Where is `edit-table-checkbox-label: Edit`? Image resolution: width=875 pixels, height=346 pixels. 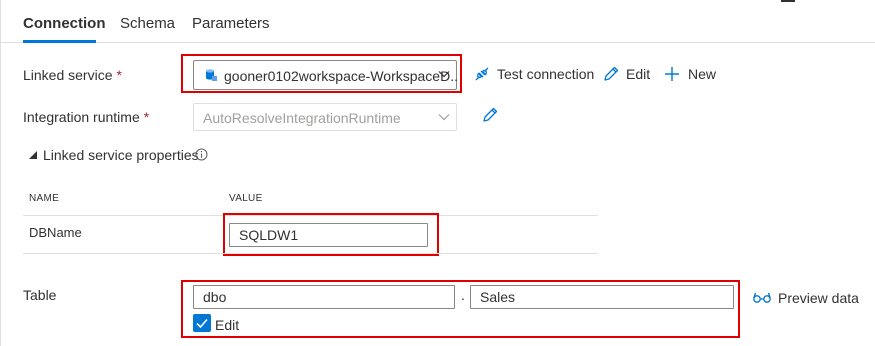
edit-table-checkbox-label: Edit is located at coordinates (227, 325).